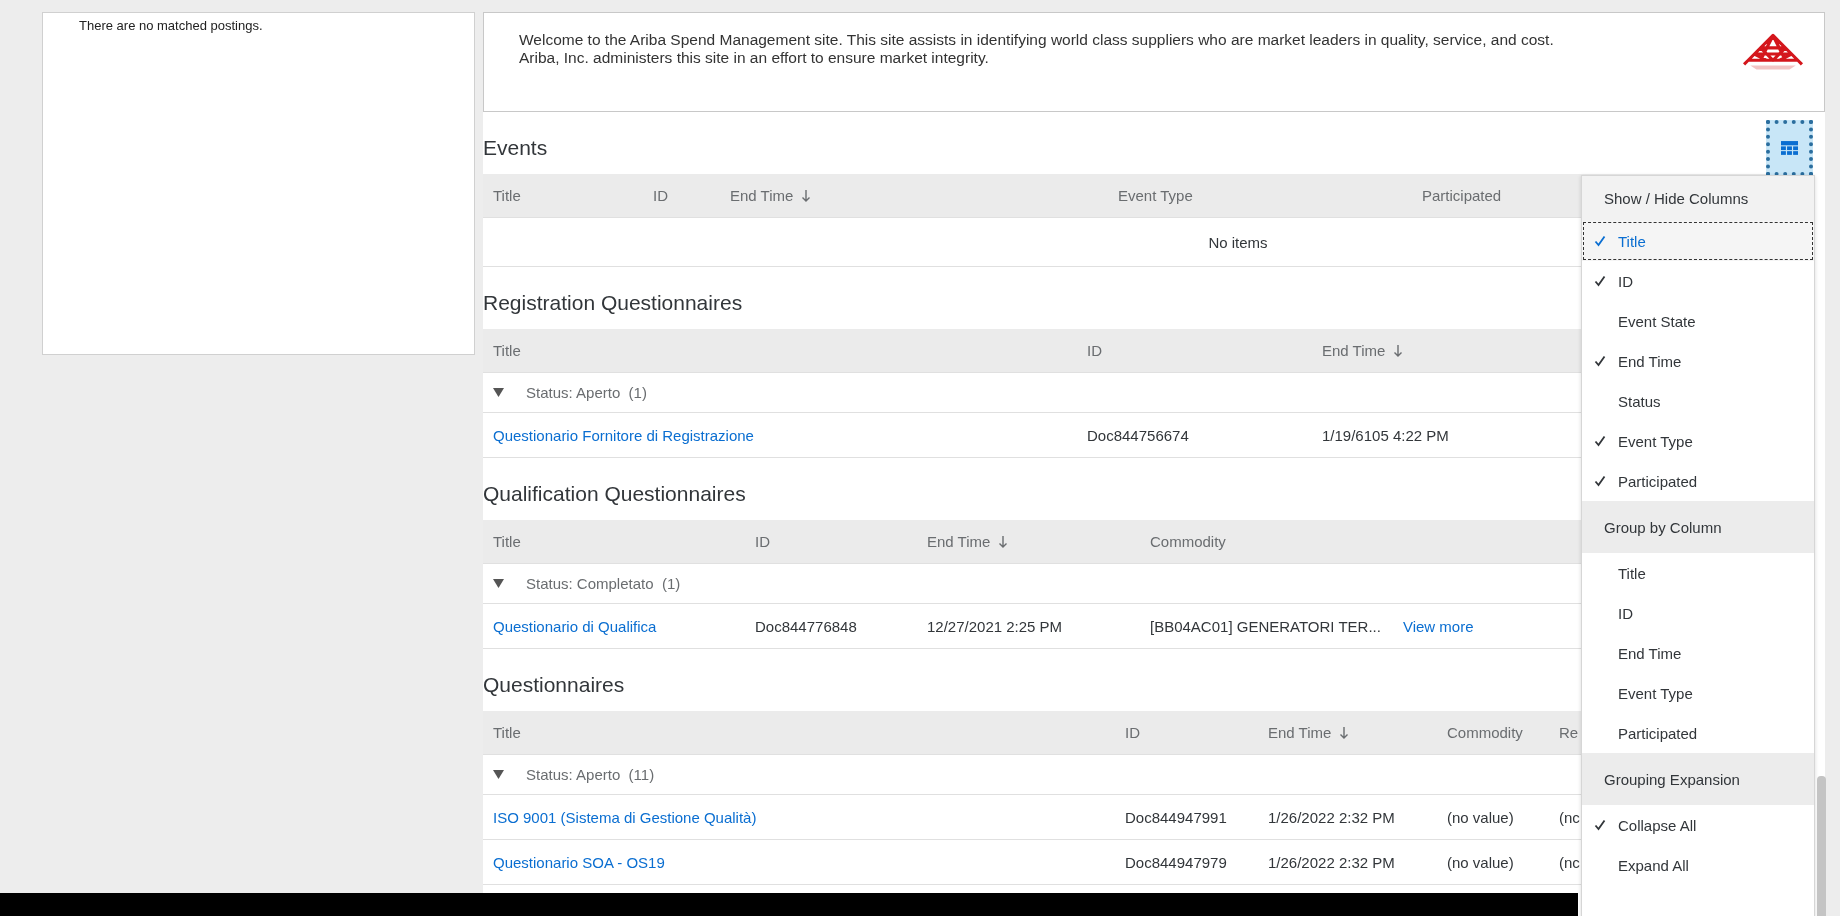 Image resolution: width=1840 pixels, height=916 pixels. What do you see at coordinates (995, 626) in the screenshot?
I see `table-cell: 12/27/2021 2:25 PM` at bounding box center [995, 626].